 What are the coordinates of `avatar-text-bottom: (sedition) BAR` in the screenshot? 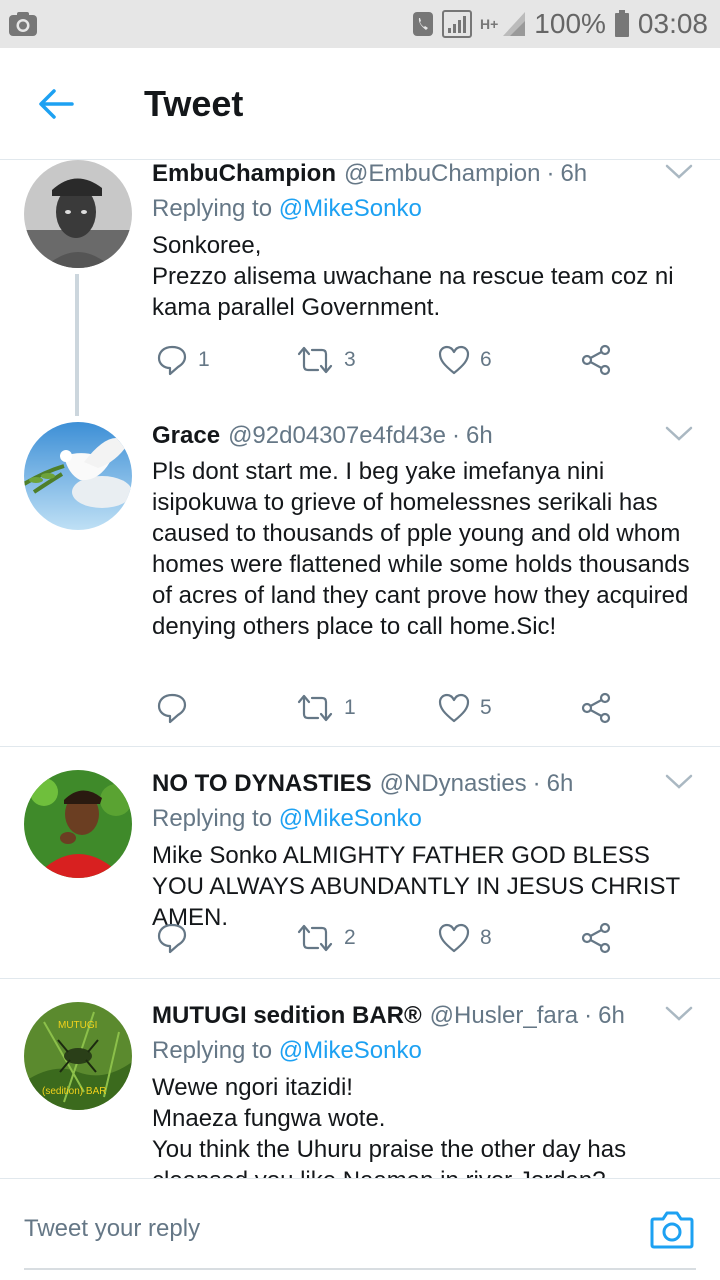 It's located at (74, 1091).